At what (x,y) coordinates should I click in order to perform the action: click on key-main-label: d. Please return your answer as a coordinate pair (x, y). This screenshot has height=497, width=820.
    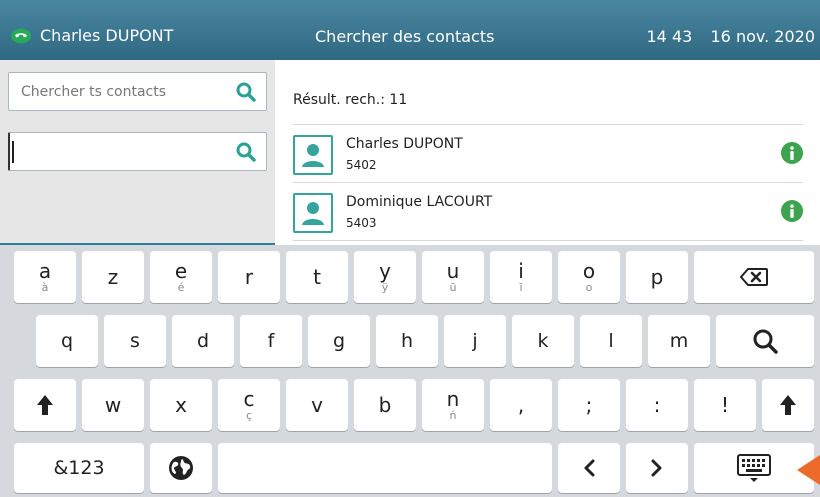
    Looking at the image, I should click on (203, 341).